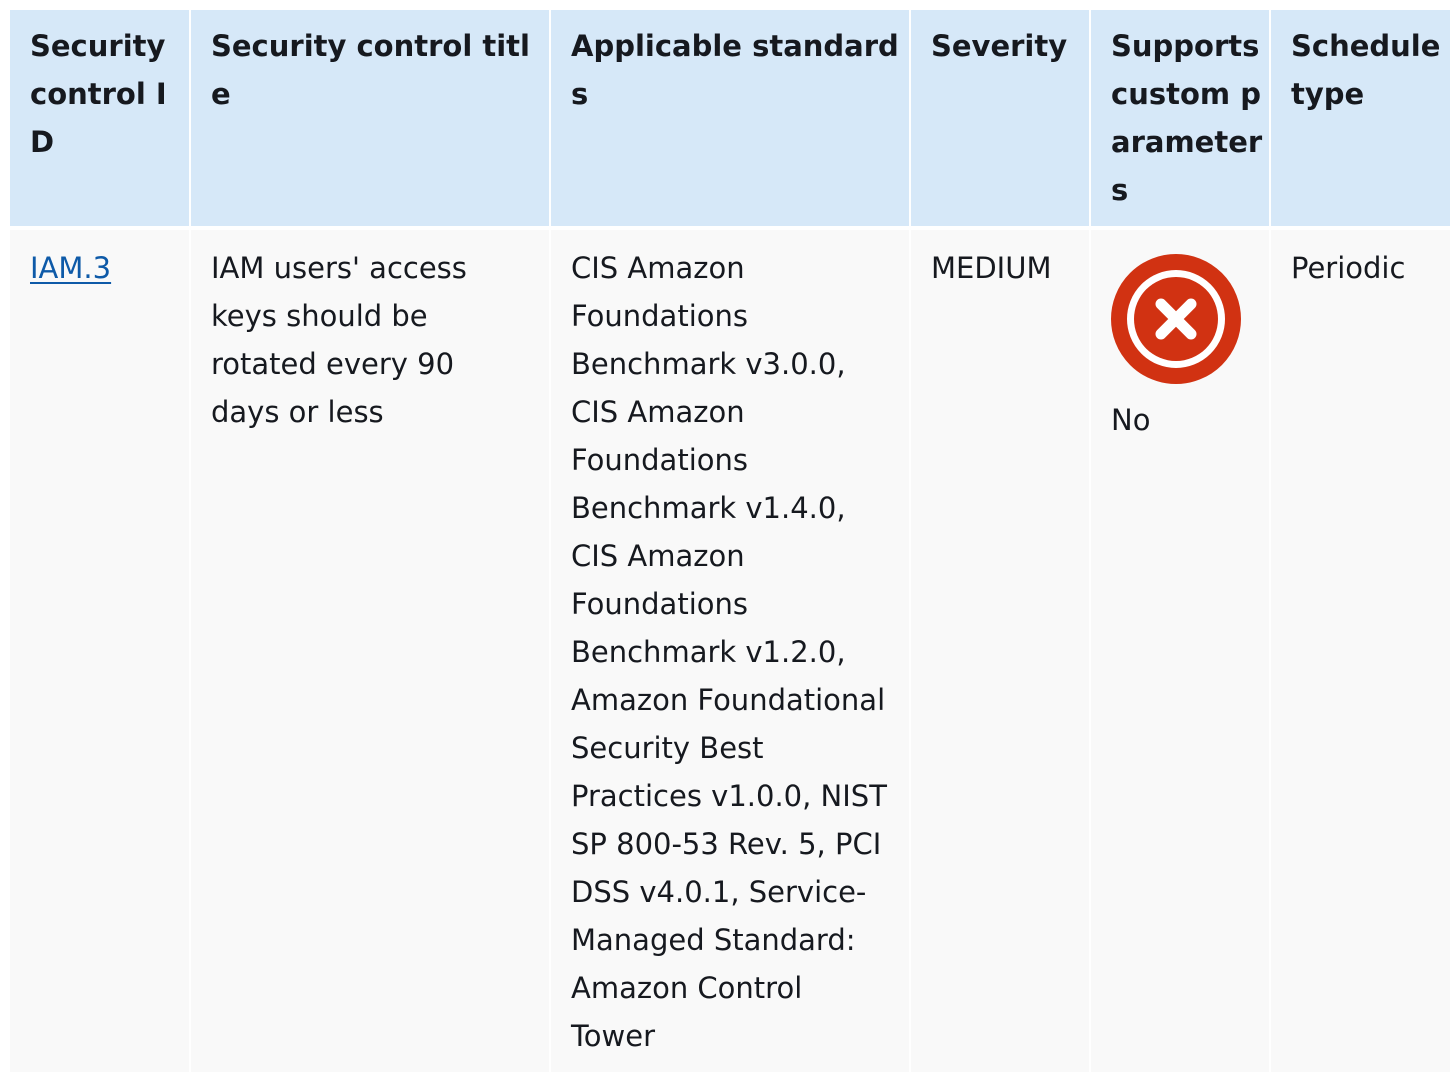  Describe the element at coordinates (1000, 120) in the screenshot. I see `header-severity: Severity` at that location.